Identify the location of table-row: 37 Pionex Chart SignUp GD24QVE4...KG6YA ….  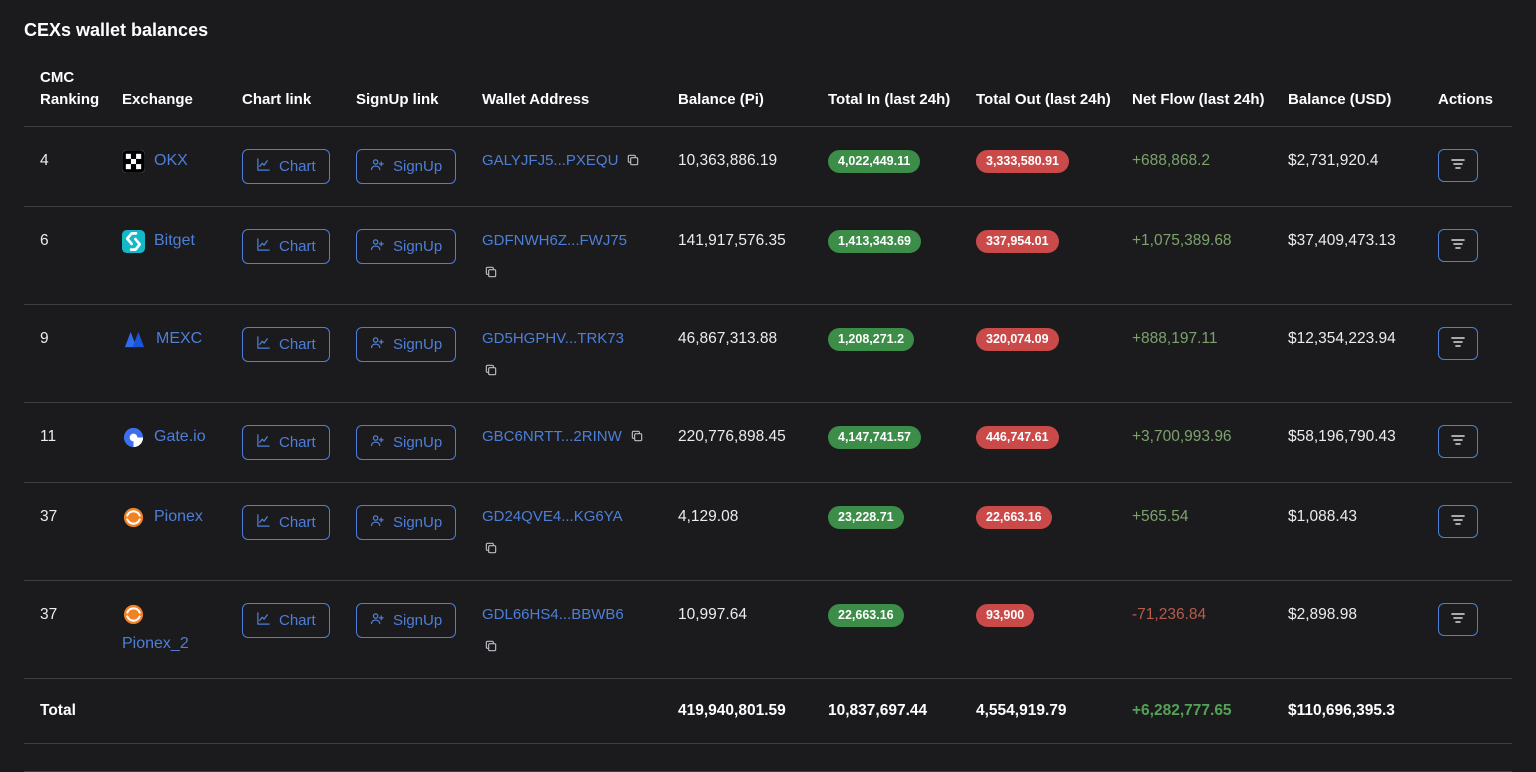
(768, 531).